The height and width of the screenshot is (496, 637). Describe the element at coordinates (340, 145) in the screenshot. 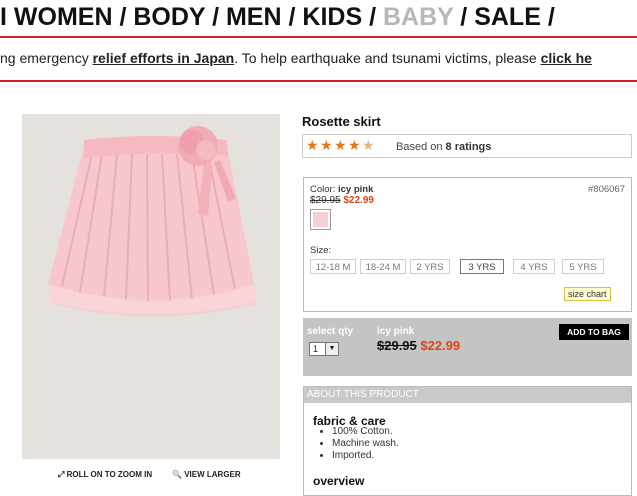

I see `star-icon-3: ★` at that location.